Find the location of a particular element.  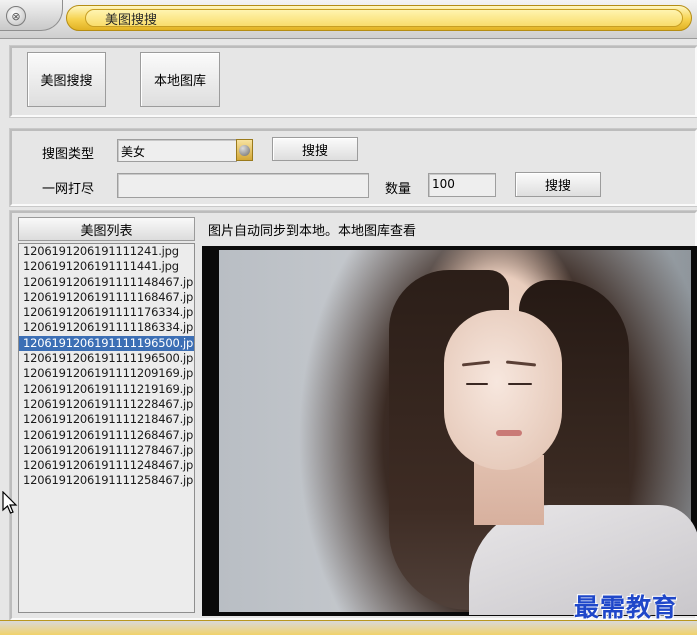

sync-hint-text: 图片自动同步到本地。本地图库查看 is located at coordinates (312, 231).